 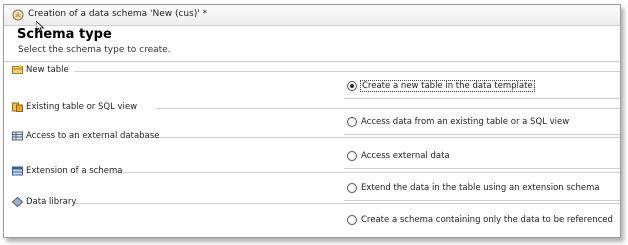 I want to click on section-data-library: Data library, so click(x=44, y=202).